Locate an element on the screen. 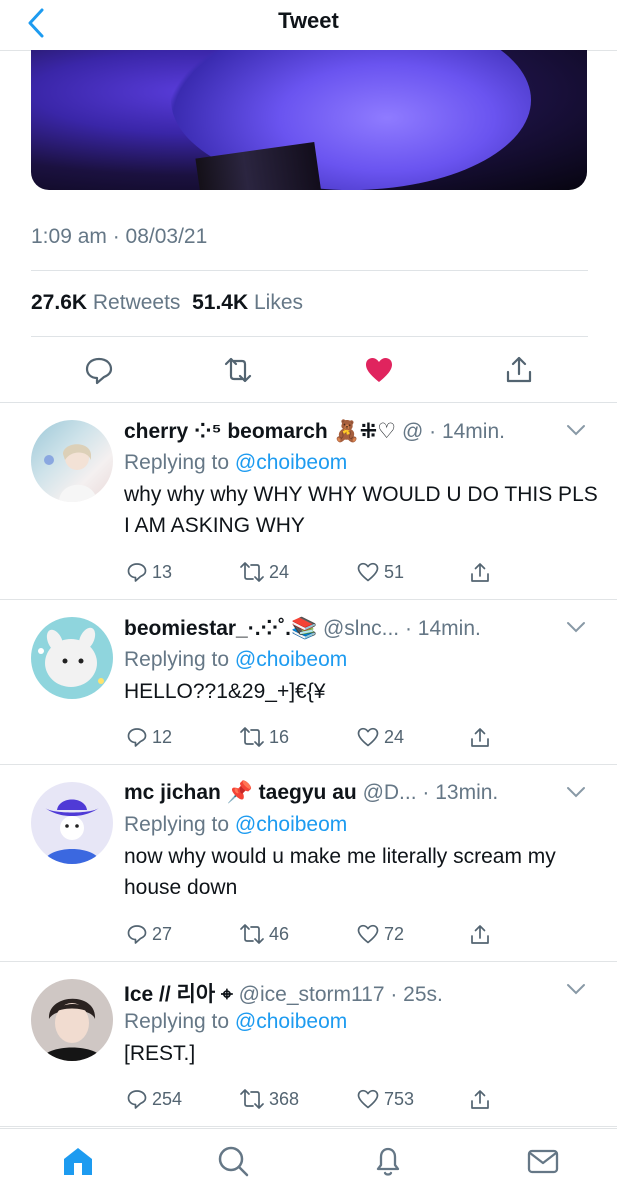 The image size is (617, 1201). like-count-button: 72 is located at coordinates (380, 934).